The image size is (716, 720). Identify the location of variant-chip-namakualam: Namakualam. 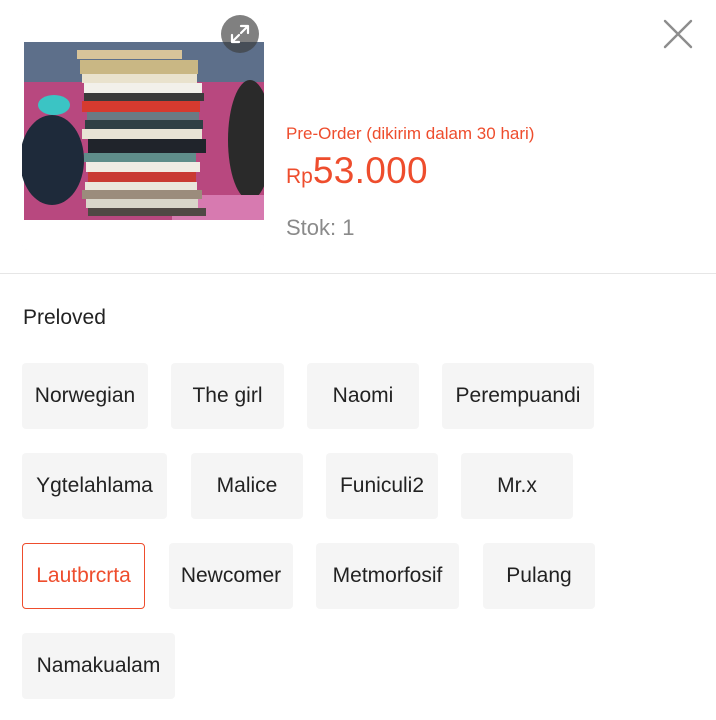
(98, 666).